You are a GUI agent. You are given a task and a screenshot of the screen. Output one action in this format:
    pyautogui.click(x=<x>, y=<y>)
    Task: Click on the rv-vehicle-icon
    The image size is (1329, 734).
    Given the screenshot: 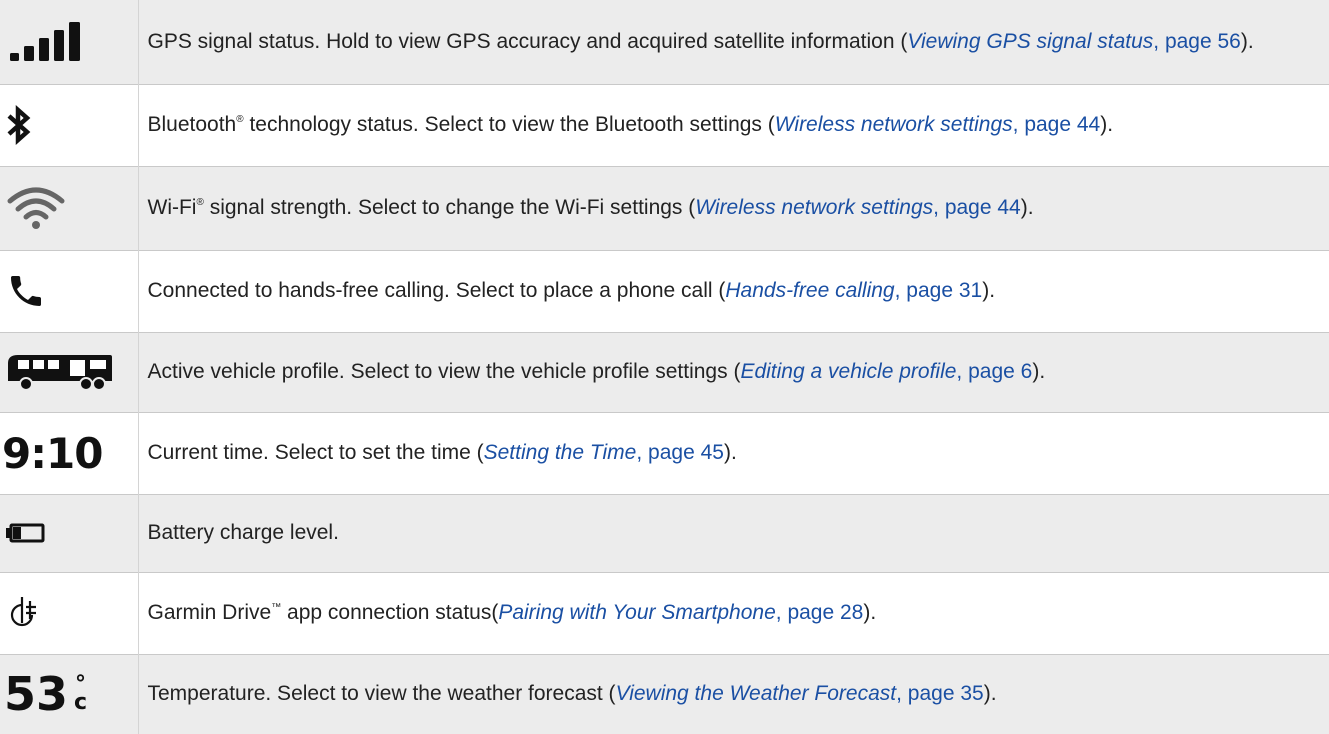 What is the action you would take?
    pyautogui.click(x=60, y=373)
    